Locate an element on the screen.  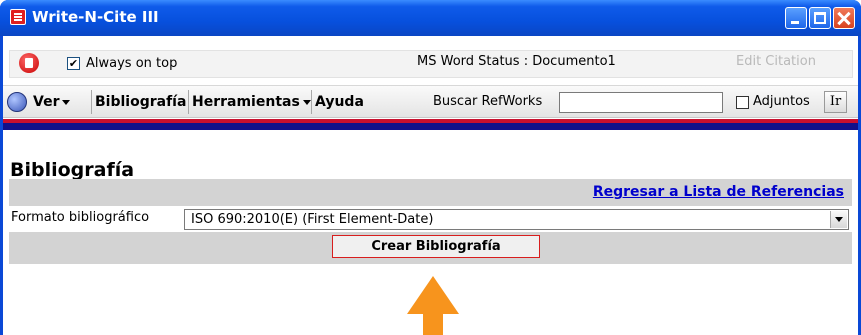
menu-ver-label: Ver is located at coordinates (46, 102).